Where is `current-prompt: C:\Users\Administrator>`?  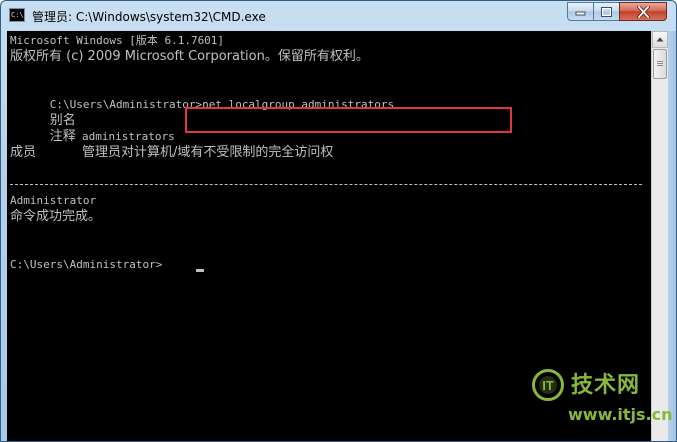 current-prompt: C:\Users\Administrator> is located at coordinates (86, 264).